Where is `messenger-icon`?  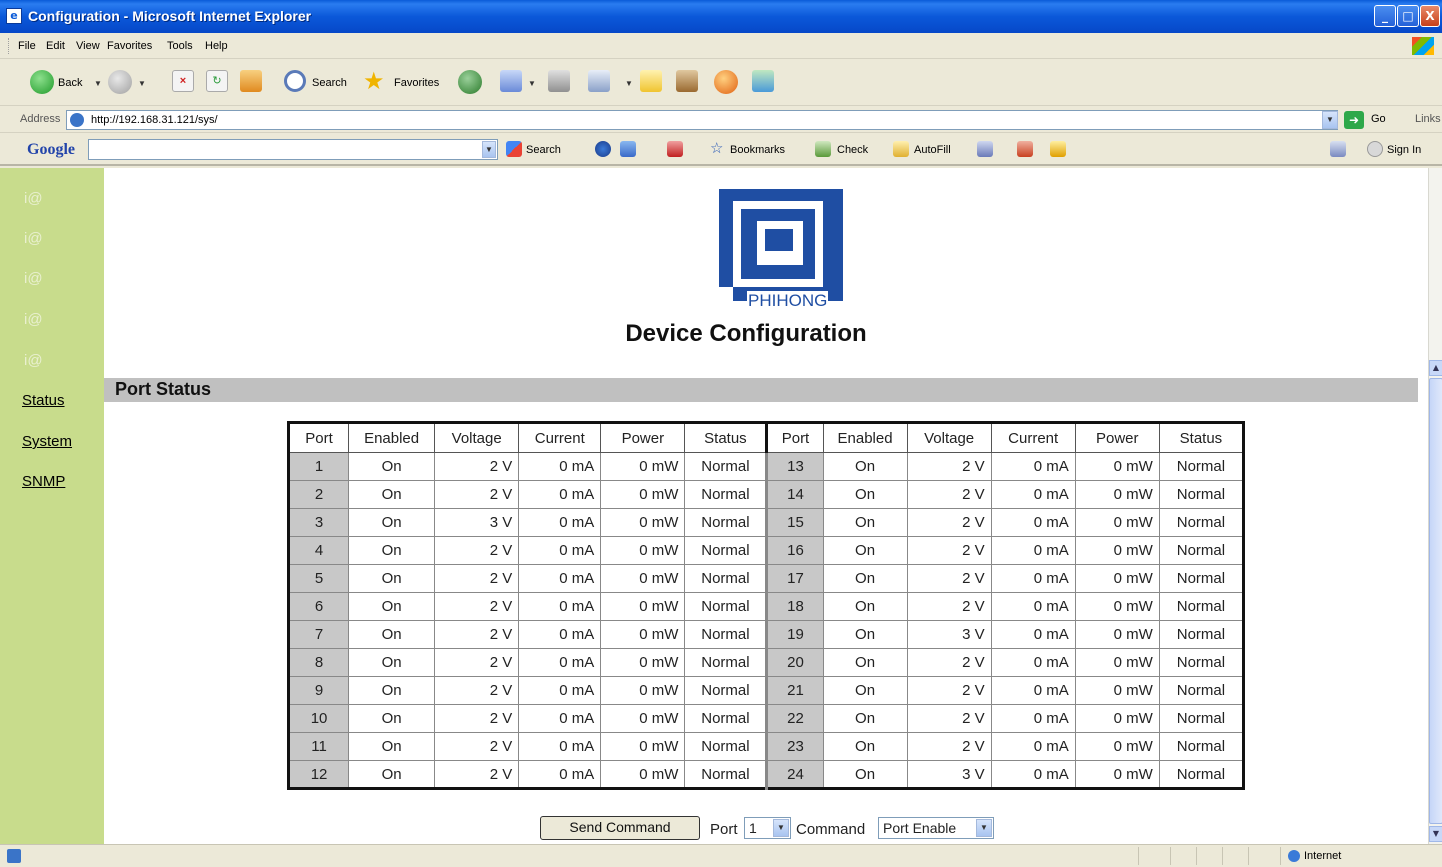
messenger-icon is located at coordinates (763, 81).